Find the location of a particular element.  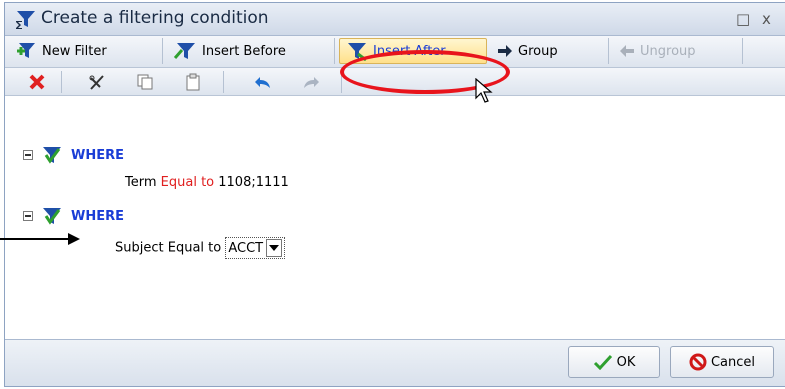

group-button: Group is located at coordinates (550, 51).